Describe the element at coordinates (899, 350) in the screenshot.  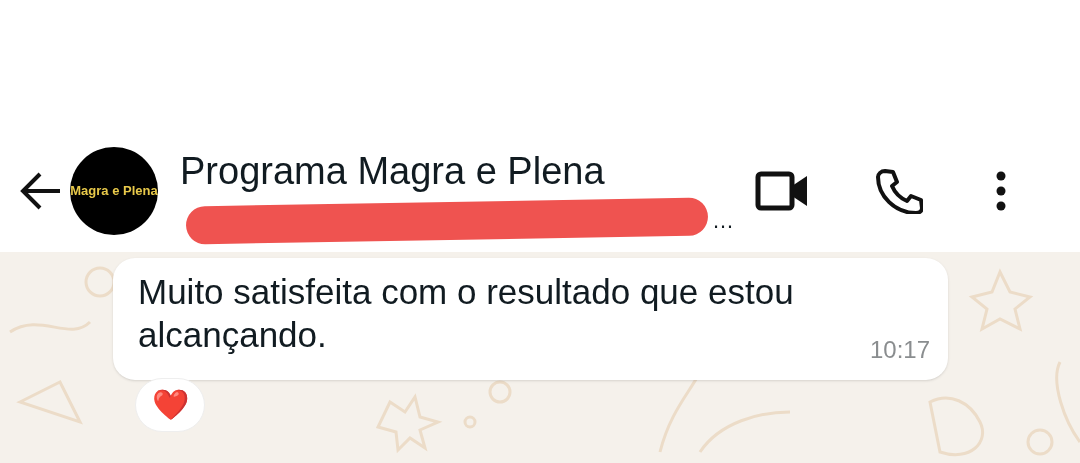
I see `message-time: 10:17` at that location.